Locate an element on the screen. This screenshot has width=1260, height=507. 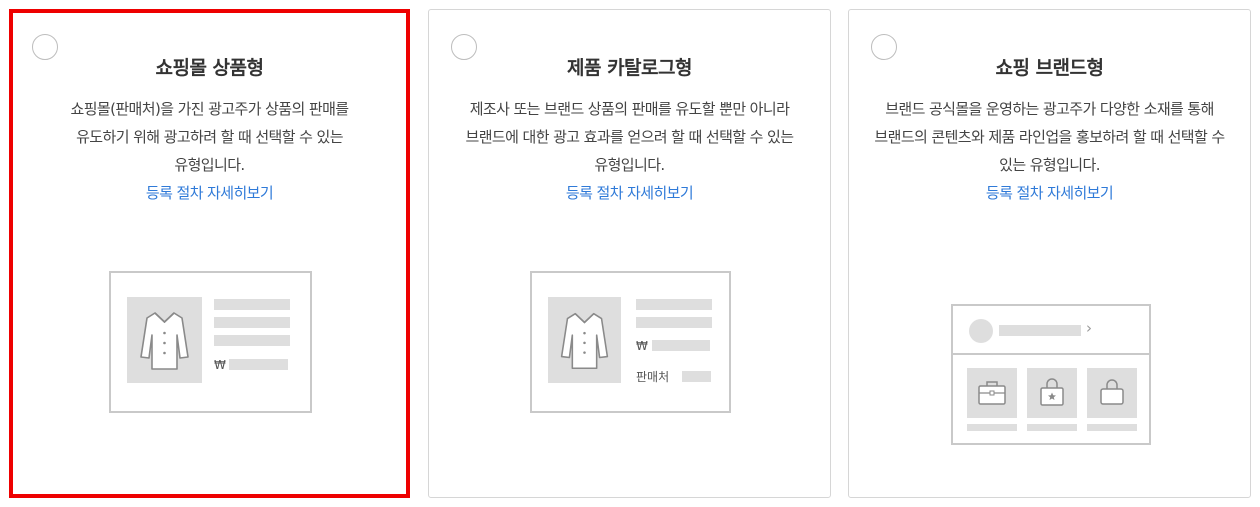
seller-label: 판매처 is located at coordinates (653, 377).